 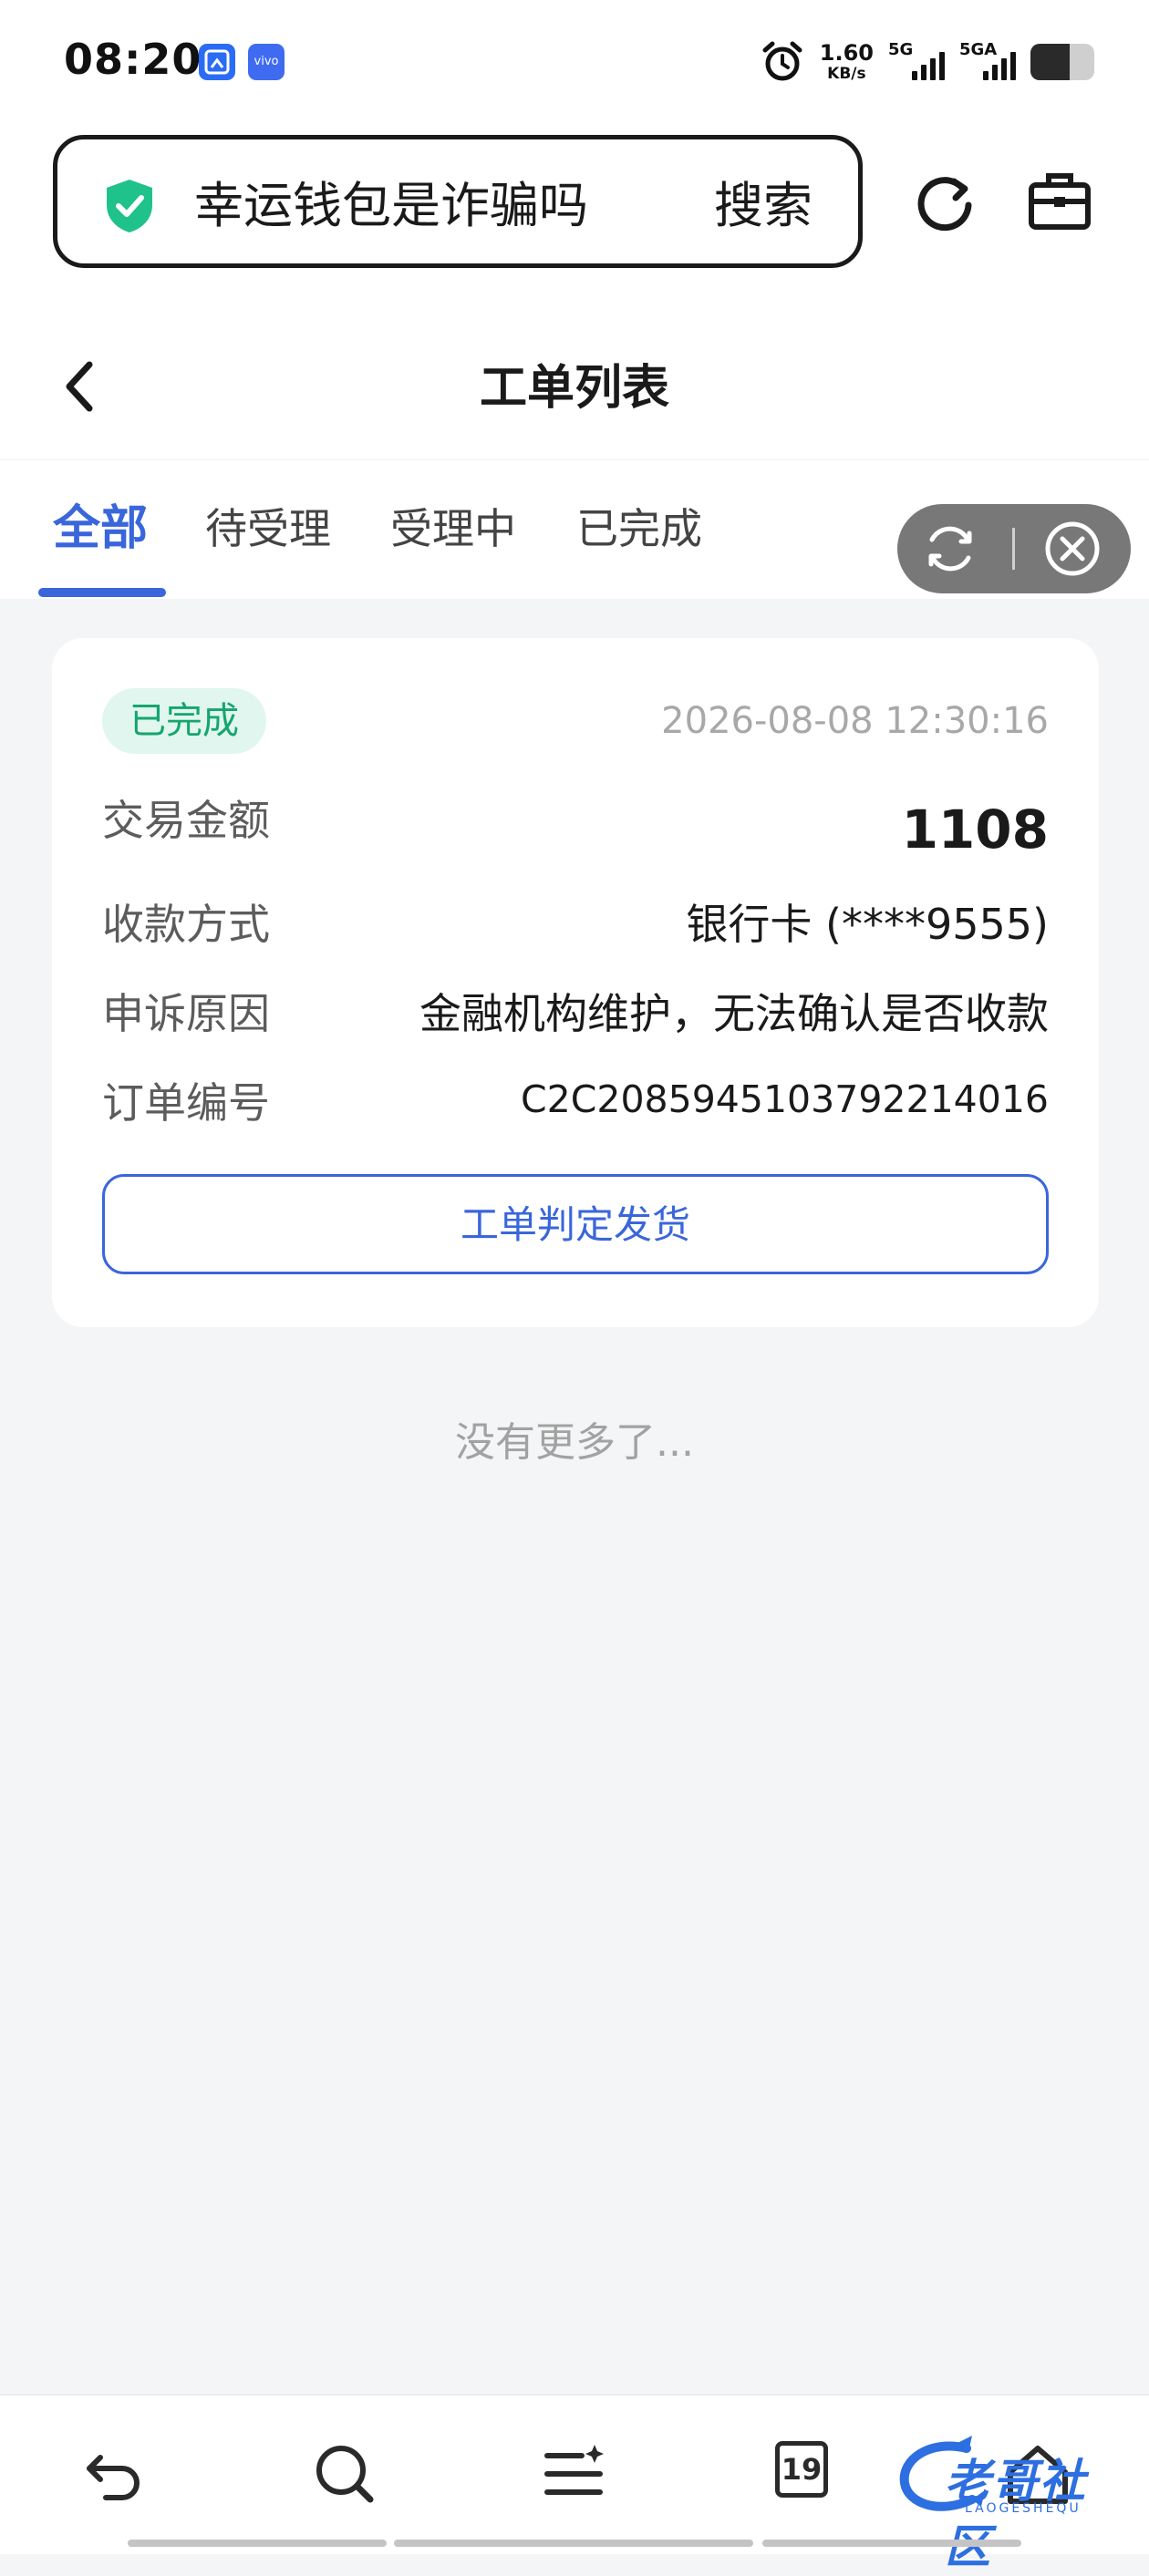 What do you see at coordinates (217, 62) in the screenshot?
I see `screenshot-app-icon` at bounding box center [217, 62].